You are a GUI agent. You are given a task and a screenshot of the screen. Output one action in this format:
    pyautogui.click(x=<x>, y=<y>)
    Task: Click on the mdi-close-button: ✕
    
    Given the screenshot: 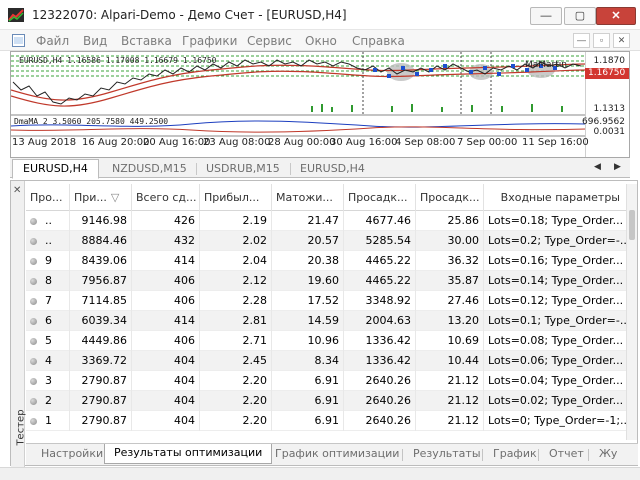 What is the action you would take?
    pyautogui.click(x=621, y=40)
    